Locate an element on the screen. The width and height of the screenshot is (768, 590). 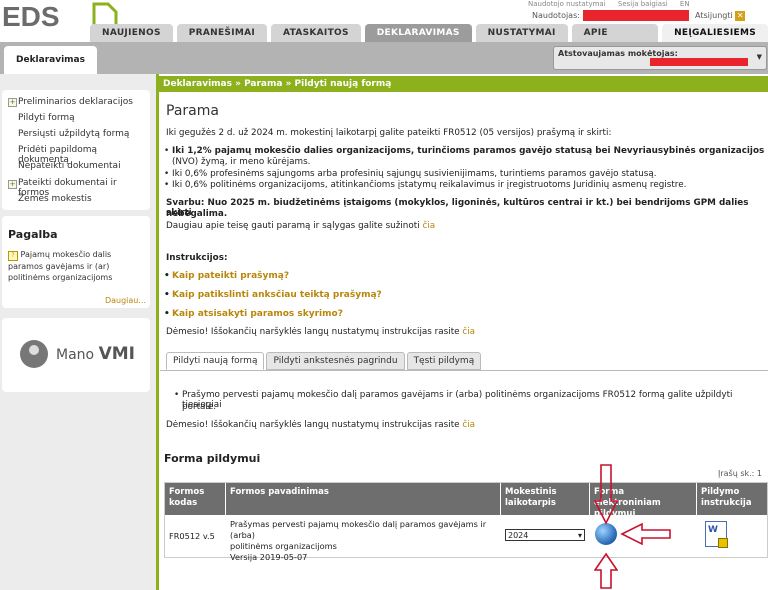
tab-testi-pildyma: Tęsti pildymą is located at coordinates (444, 361).